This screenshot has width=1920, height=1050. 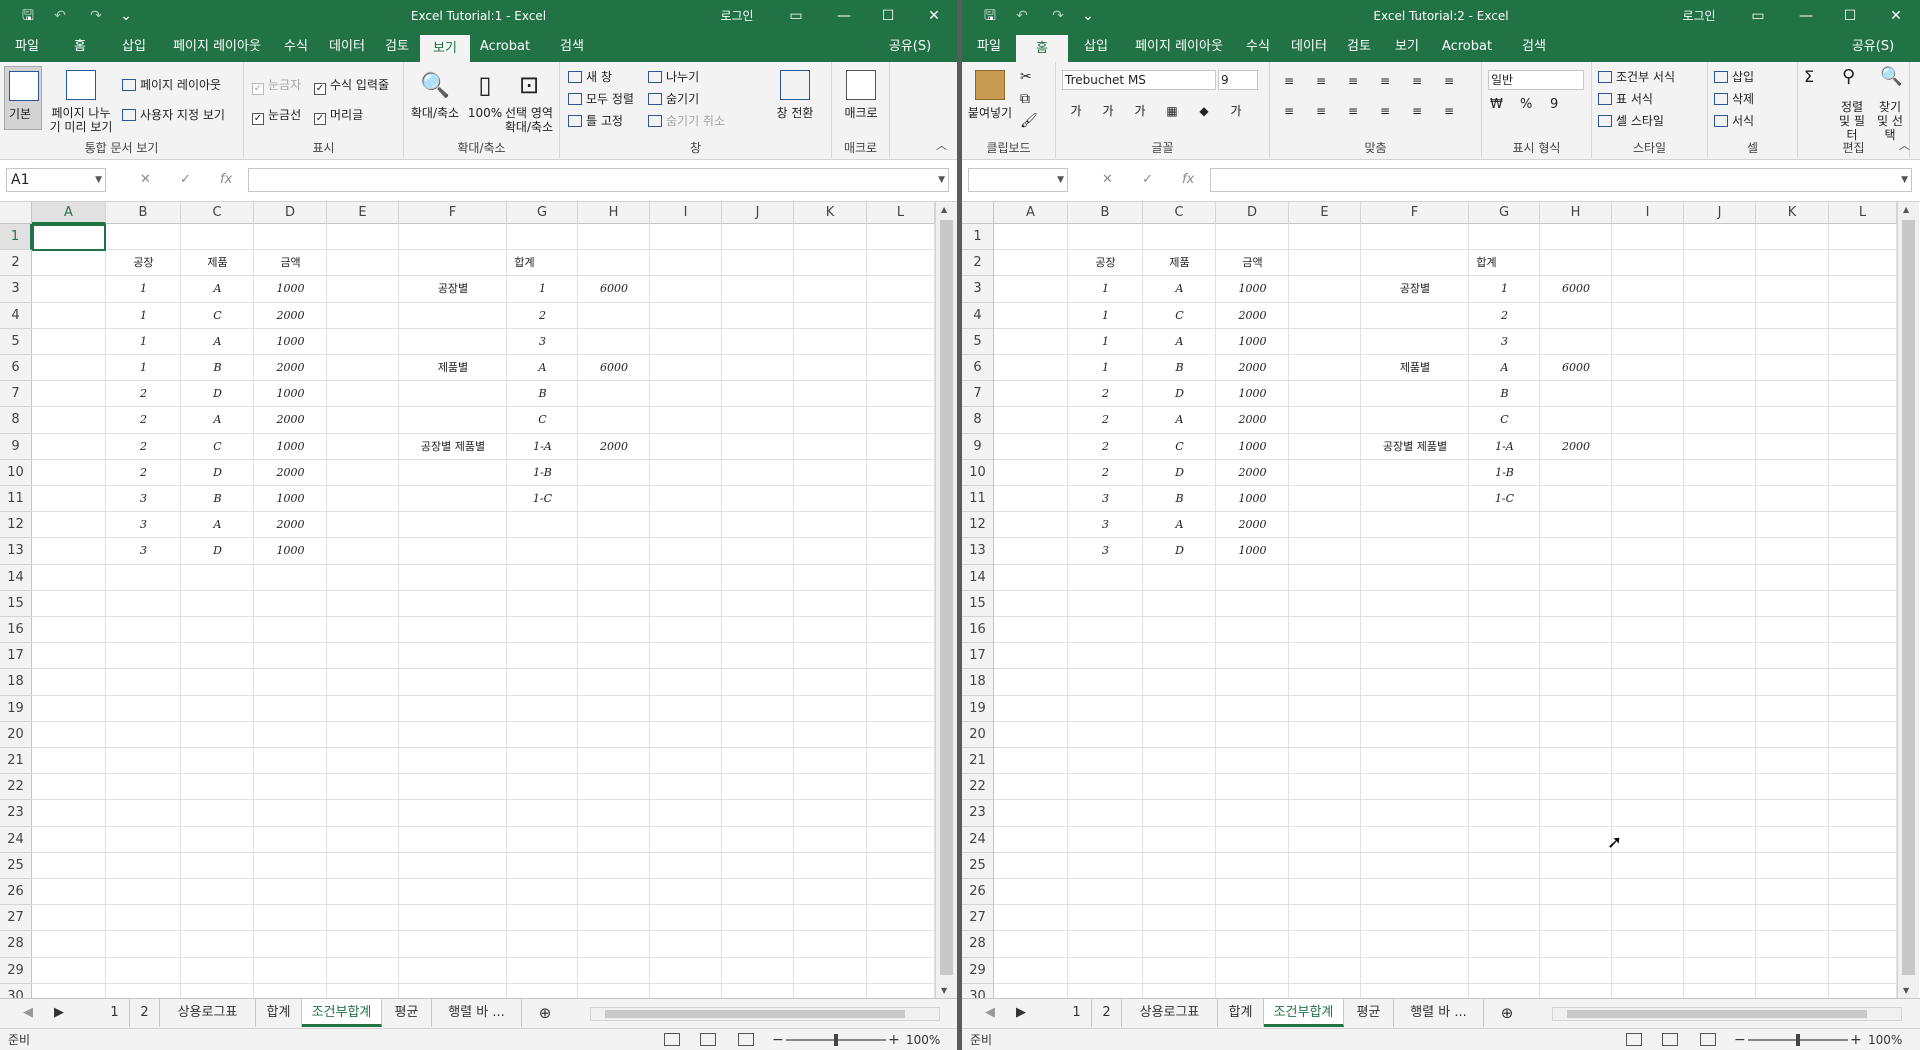 What do you see at coordinates (16, 499) in the screenshot?
I see `row-header-11: 11` at bounding box center [16, 499].